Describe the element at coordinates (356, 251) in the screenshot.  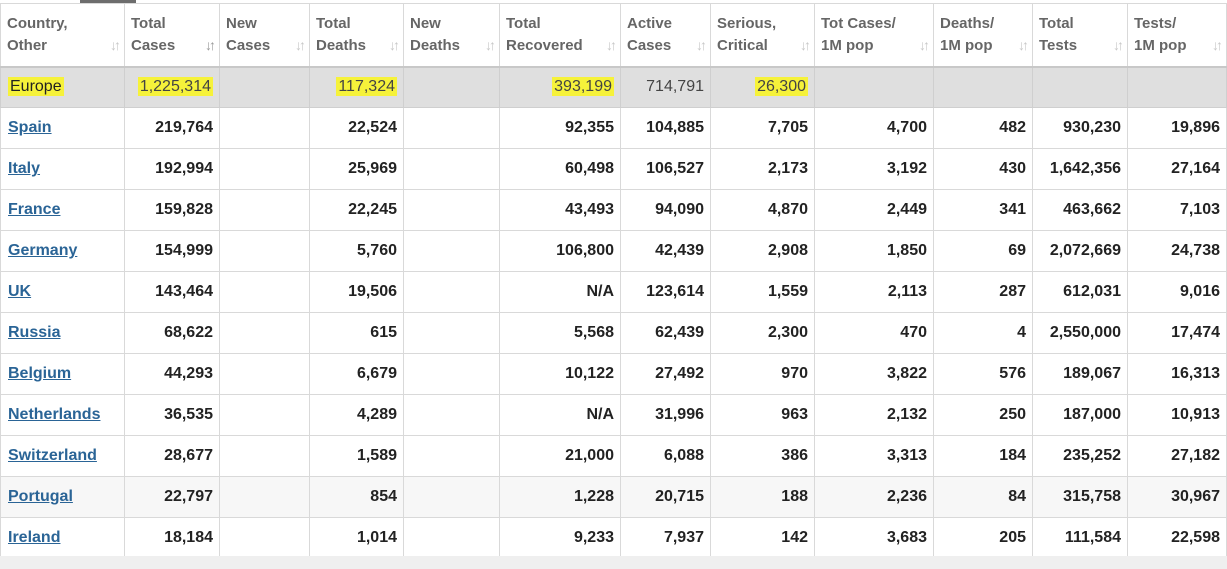
I see `cell-total-deaths: 5,760` at that location.